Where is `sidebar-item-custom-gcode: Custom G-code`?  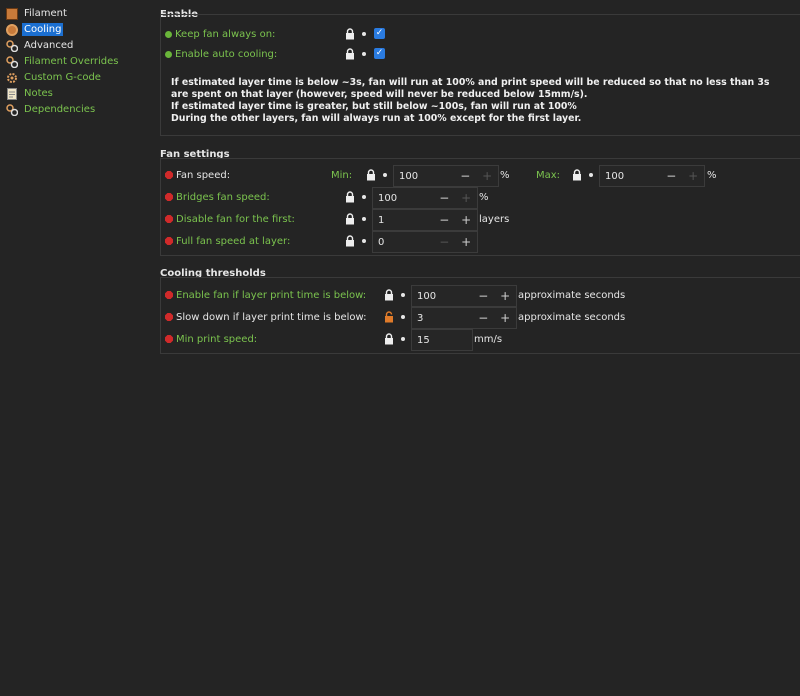 sidebar-item-custom-gcode: Custom G-code is located at coordinates (54, 77).